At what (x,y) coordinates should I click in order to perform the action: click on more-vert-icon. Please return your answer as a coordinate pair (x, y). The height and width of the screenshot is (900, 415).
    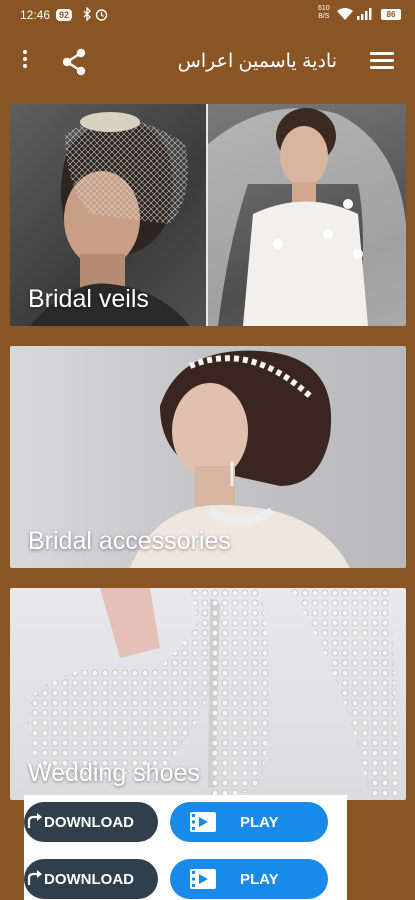
    Looking at the image, I should click on (25, 62).